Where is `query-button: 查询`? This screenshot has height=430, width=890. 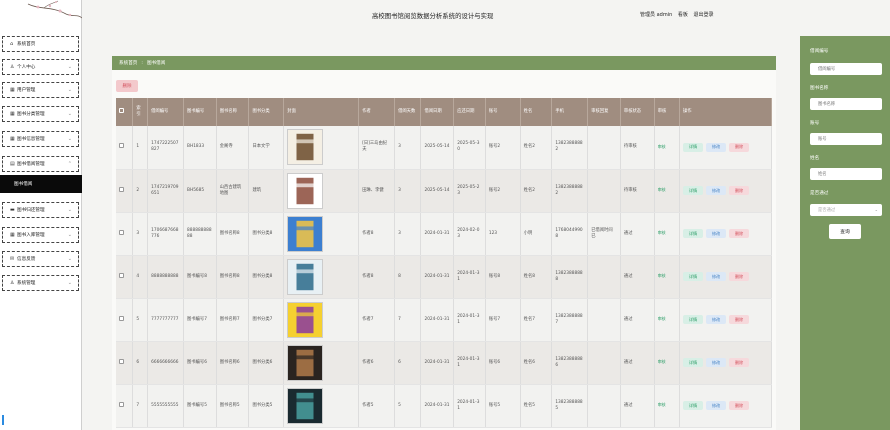
query-button: 查询 is located at coordinates (845, 231).